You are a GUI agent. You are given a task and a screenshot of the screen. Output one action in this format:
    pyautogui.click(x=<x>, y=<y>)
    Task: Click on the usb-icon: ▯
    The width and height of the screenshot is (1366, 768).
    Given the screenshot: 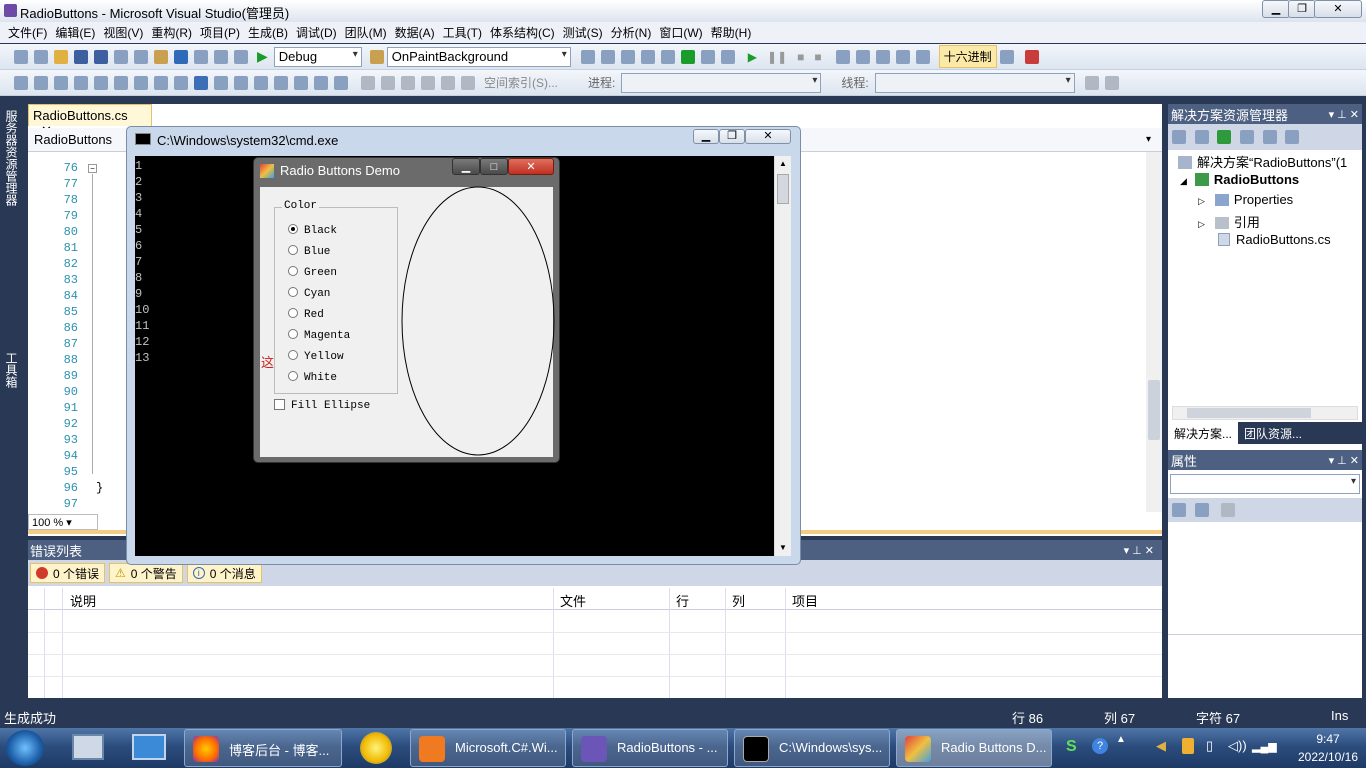 What is the action you would take?
    pyautogui.click(x=1209, y=746)
    